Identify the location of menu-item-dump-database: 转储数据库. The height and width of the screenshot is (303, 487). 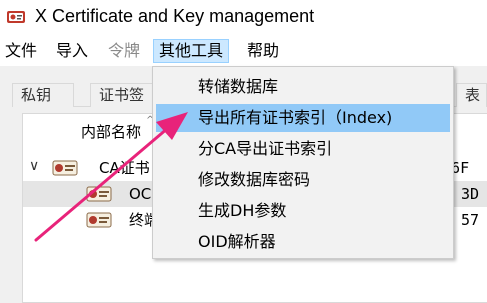
(303, 87).